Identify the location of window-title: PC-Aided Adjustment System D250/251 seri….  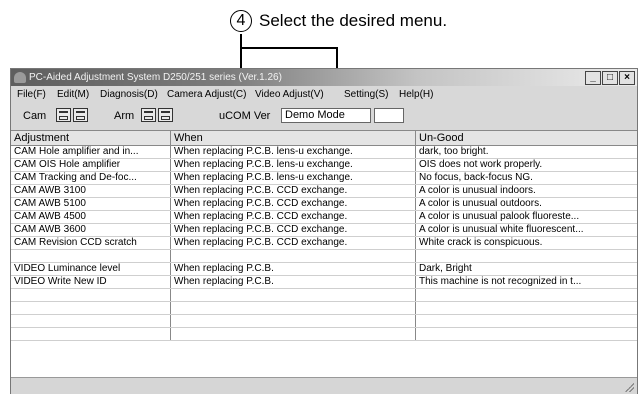
(155, 77).